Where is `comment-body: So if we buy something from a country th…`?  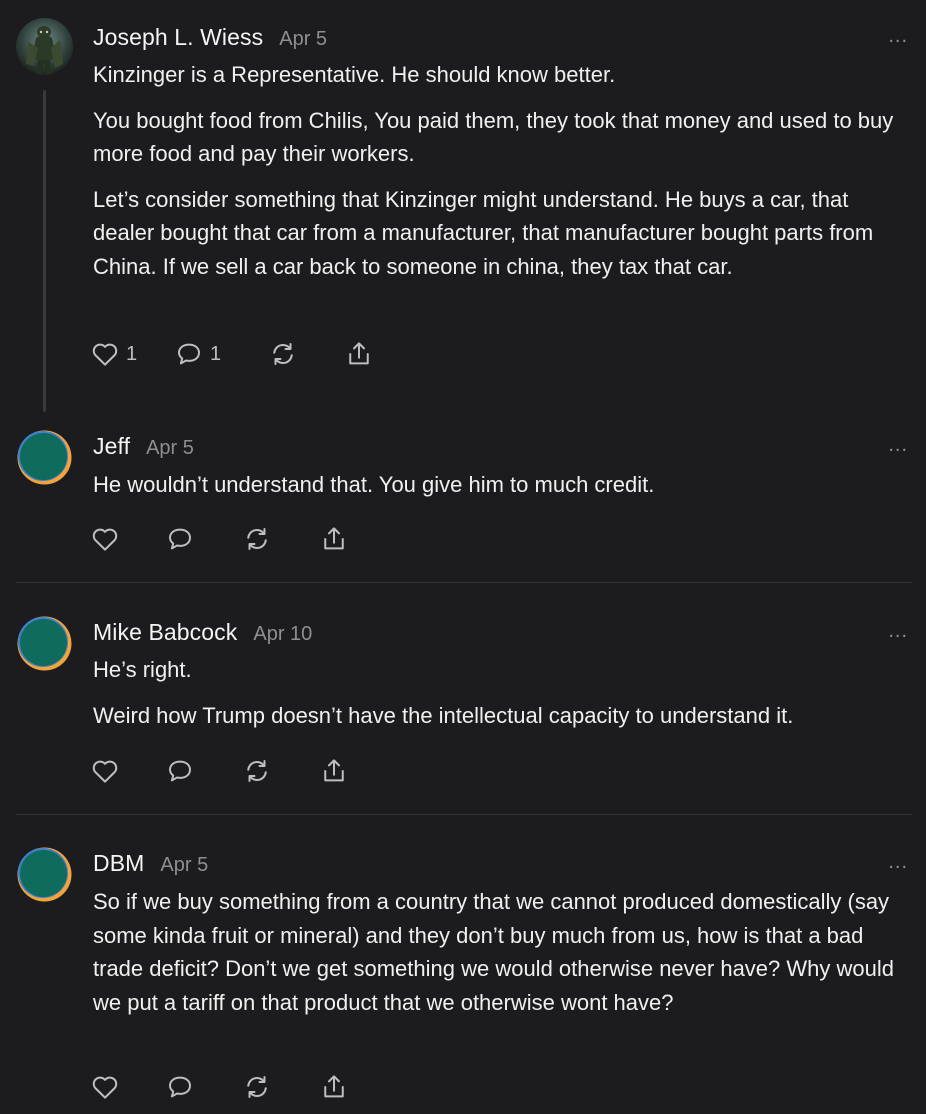
comment-body: So if we buy something from a country th… is located at coordinates (500, 958).